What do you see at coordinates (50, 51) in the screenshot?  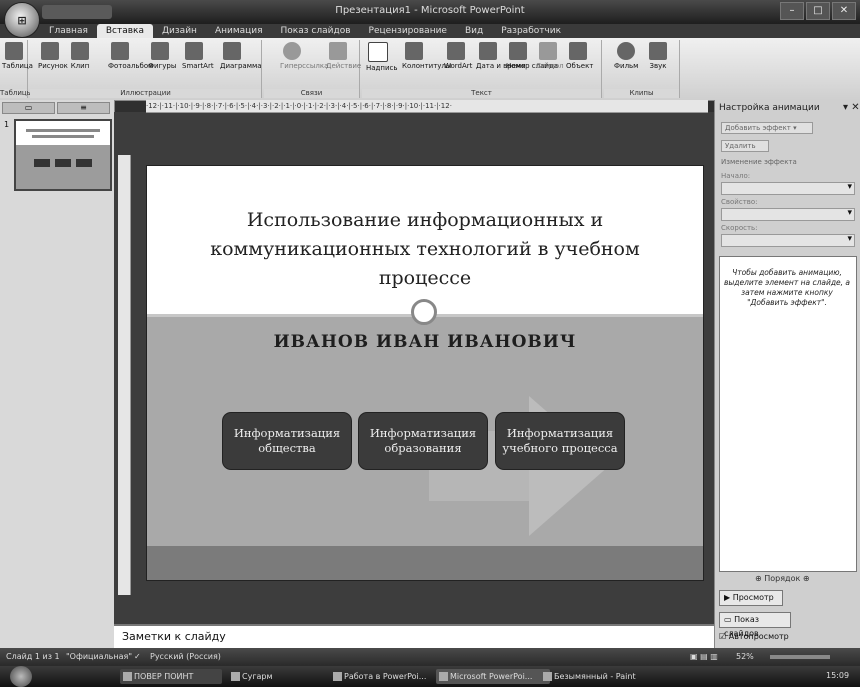 I see `picture-icon` at bounding box center [50, 51].